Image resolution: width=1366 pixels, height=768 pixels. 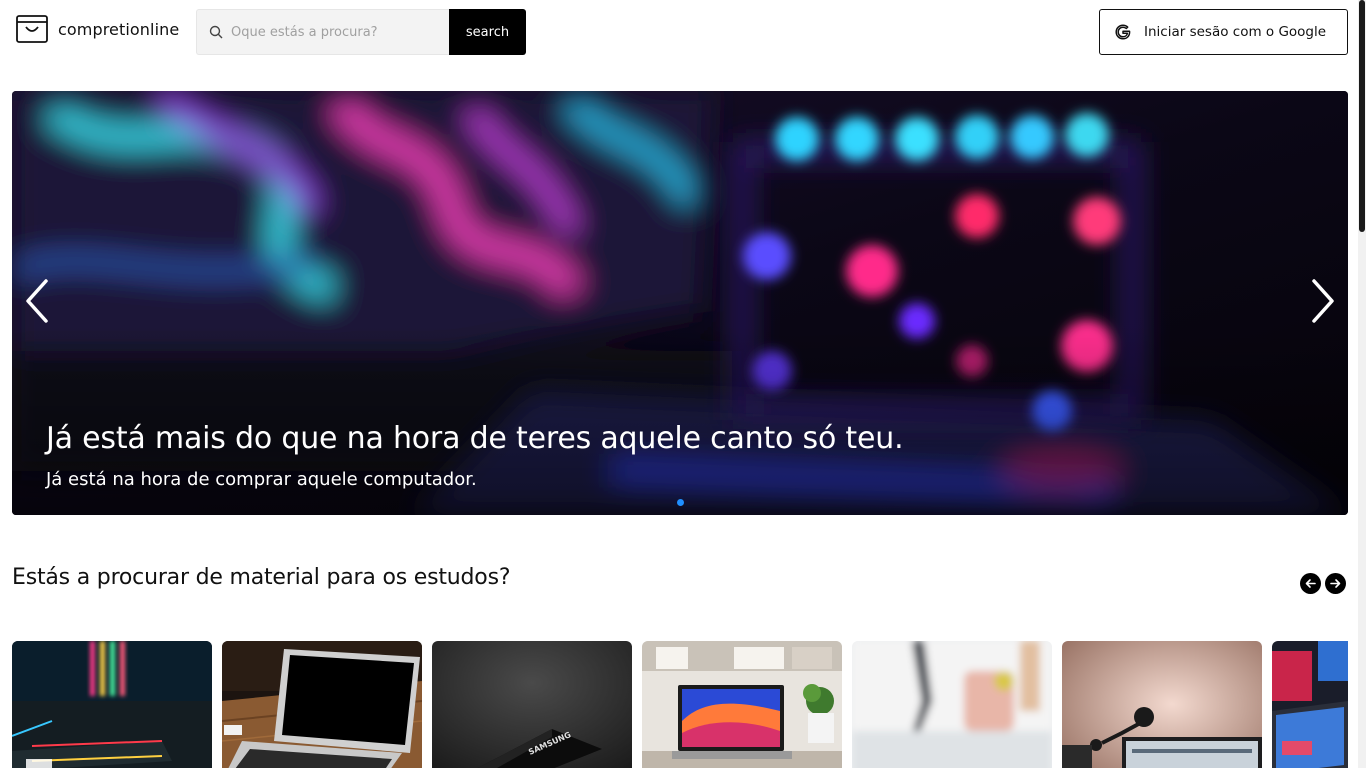 I want to click on section-prev-button, so click(x=1310, y=583).